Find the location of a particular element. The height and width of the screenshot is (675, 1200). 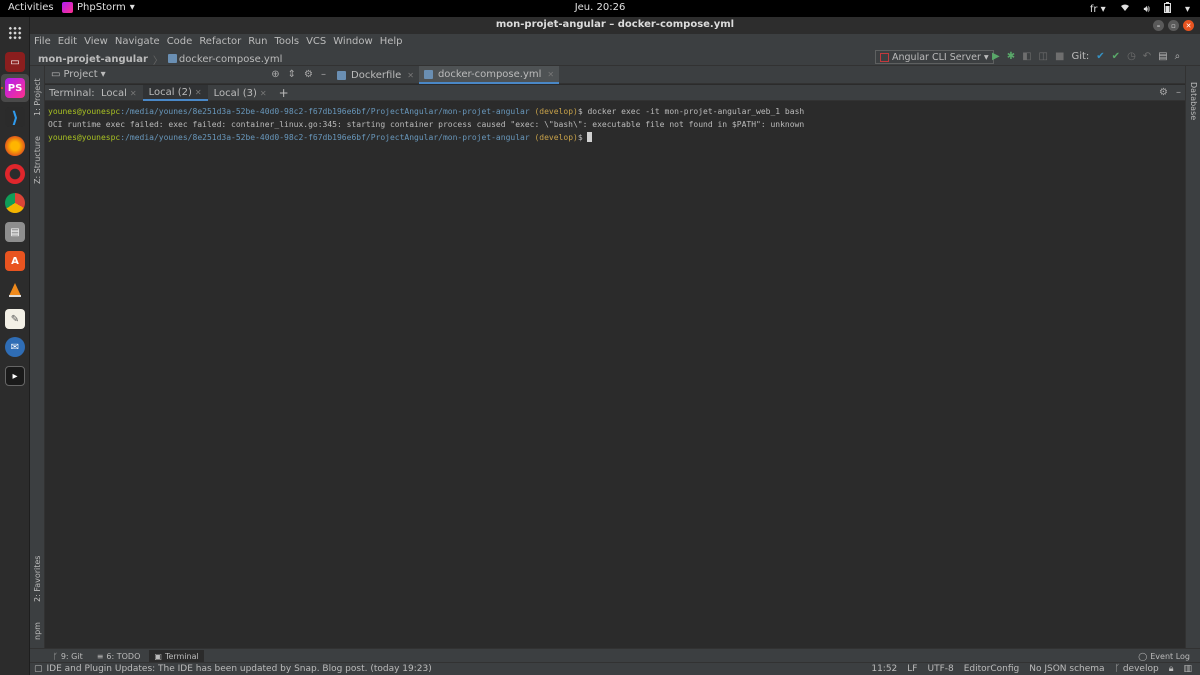

stop-icon: ■ is located at coordinates (1059, 56).